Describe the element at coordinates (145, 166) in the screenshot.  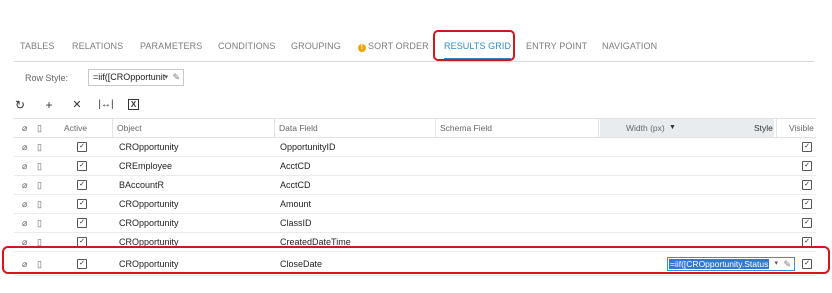
I see `cell-object: CREmployee` at that location.